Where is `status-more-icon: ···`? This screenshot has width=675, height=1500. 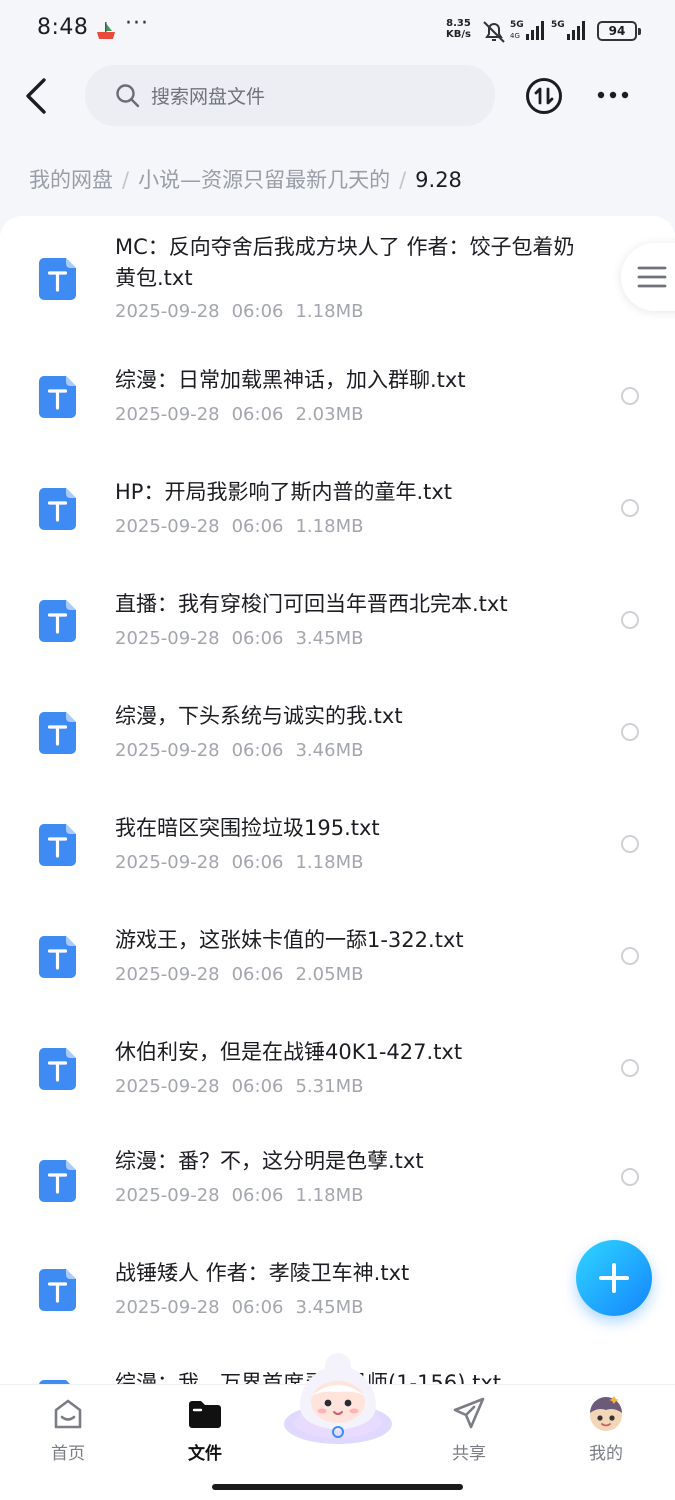 status-more-icon: ··· is located at coordinates (137, 23).